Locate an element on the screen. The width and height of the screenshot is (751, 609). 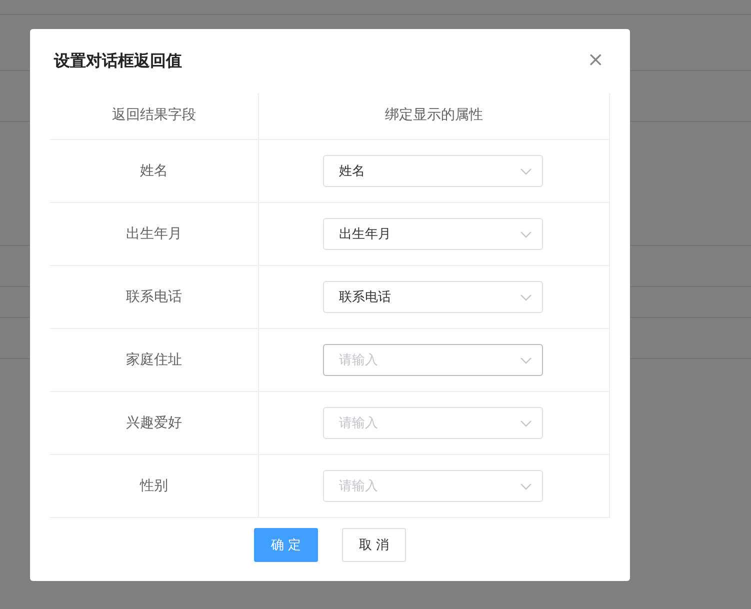
select-field: 出生年月 is located at coordinates (433, 234).